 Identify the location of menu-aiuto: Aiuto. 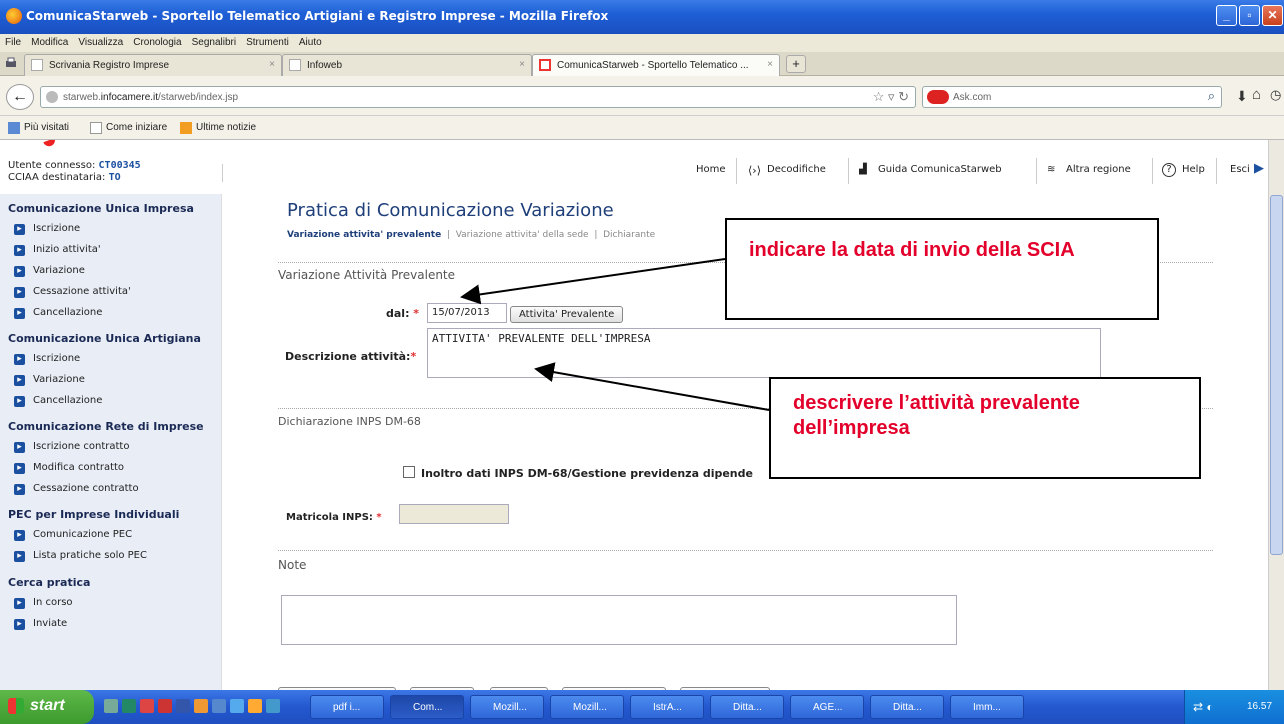
(310, 42).